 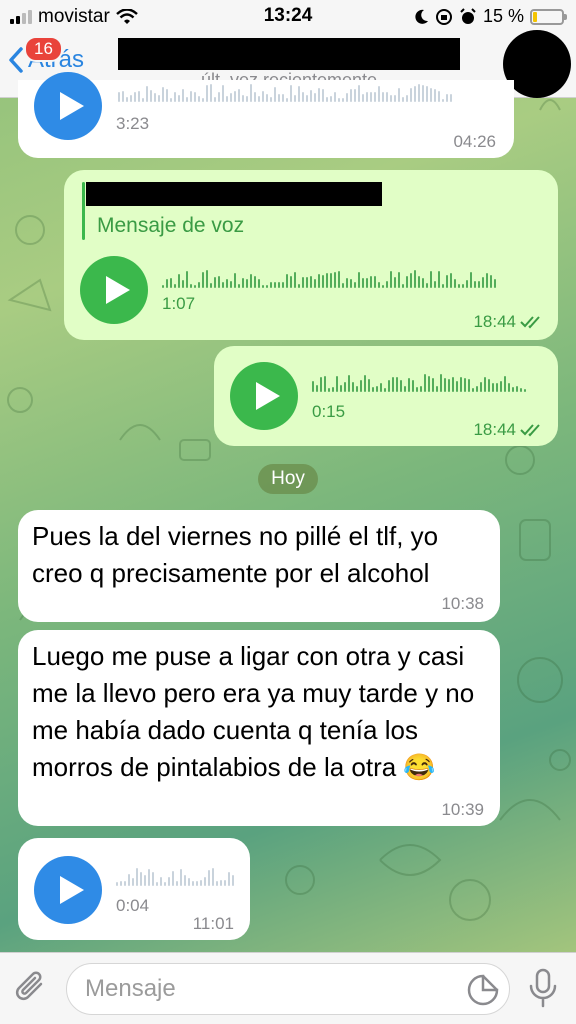 I want to click on message-time: 10:38, so click(x=462, y=603).